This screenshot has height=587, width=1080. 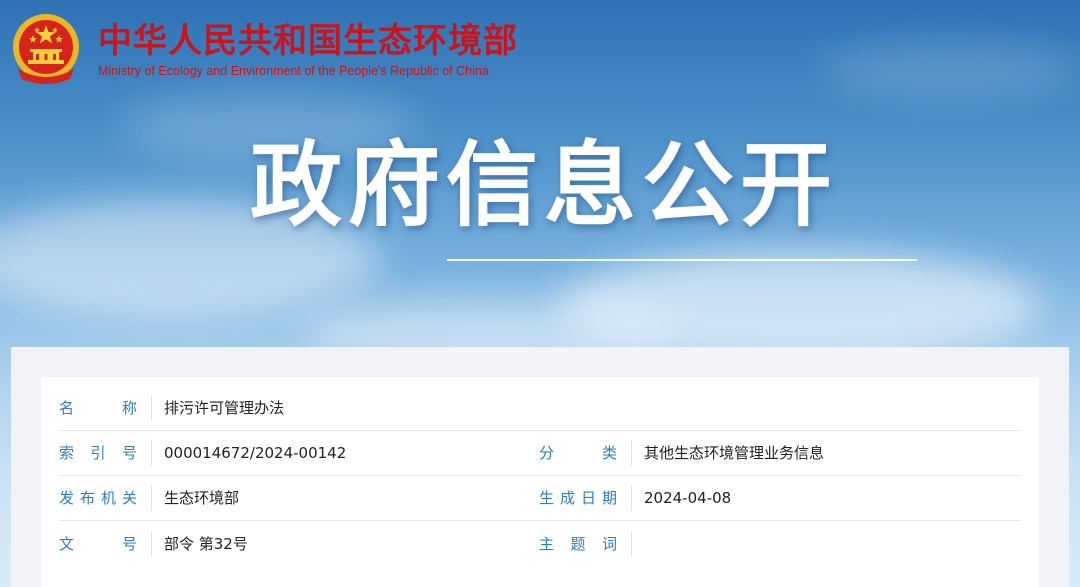 What do you see at coordinates (299, 408) in the screenshot?
I see `info-cell-name: 名称 排污许可管理办法` at bounding box center [299, 408].